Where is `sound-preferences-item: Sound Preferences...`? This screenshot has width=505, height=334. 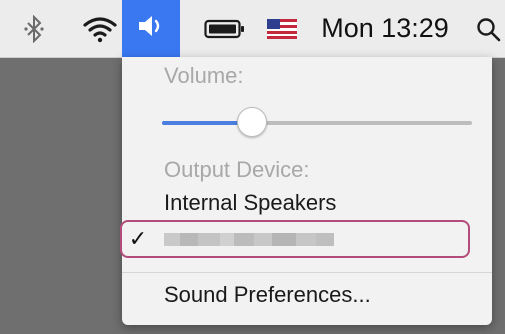 sound-preferences-item: Sound Preferences... is located at coordinates (267, 295).